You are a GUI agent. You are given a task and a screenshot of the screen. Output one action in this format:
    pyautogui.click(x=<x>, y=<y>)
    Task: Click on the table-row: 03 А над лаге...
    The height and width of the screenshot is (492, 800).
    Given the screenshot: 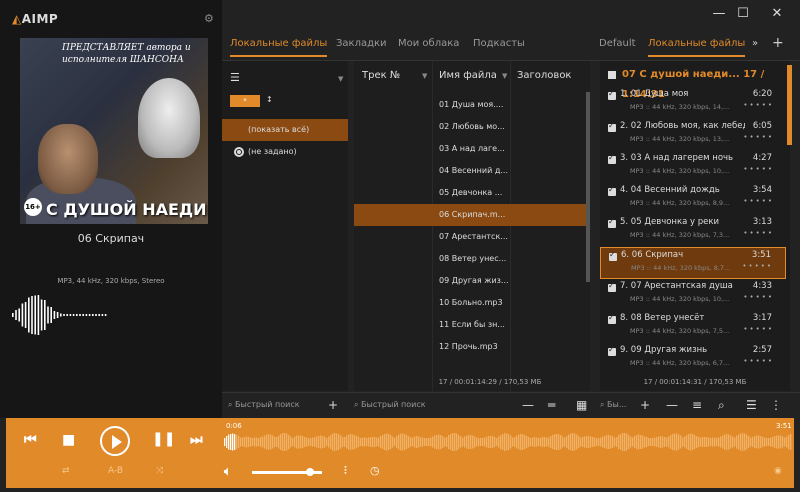 What is the action you would take?
    pyautogui.click(x=470, y=149)
    